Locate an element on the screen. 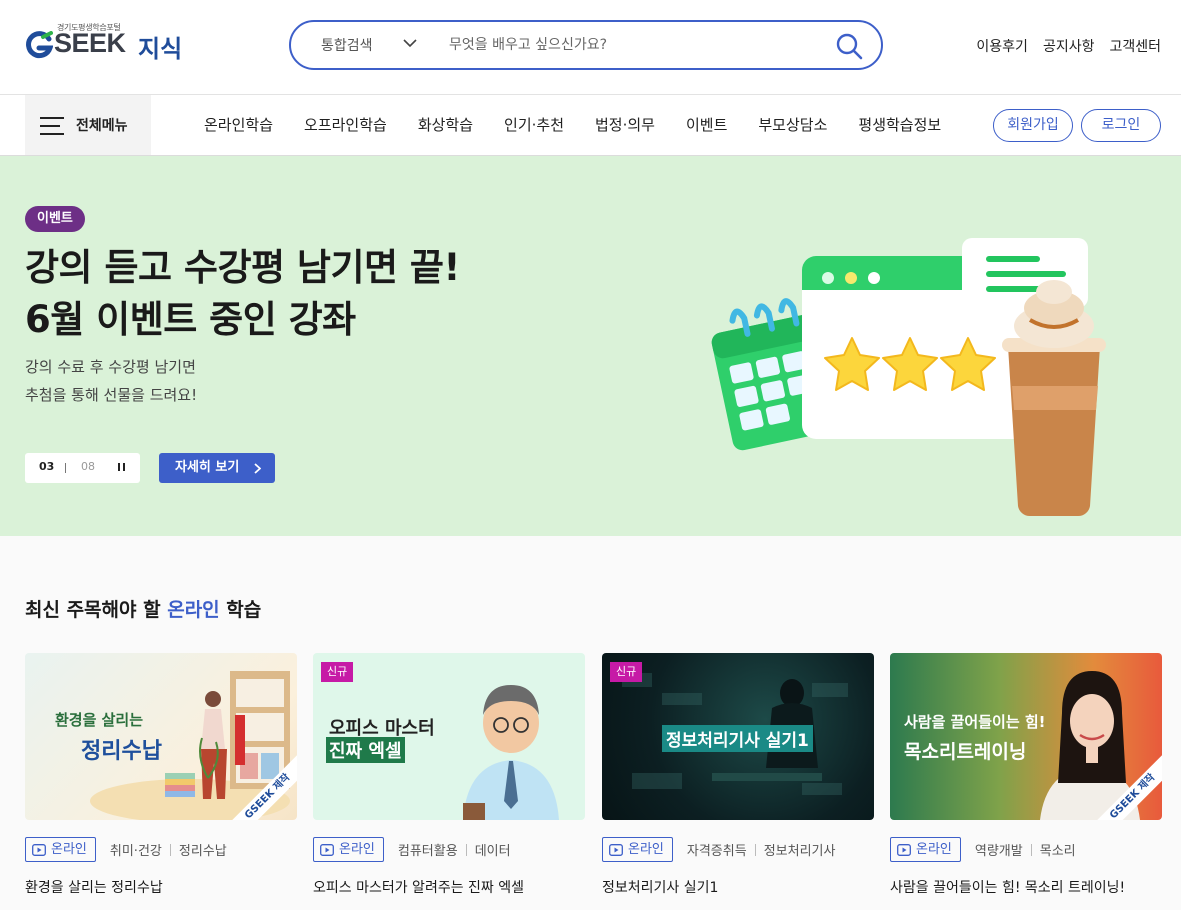 The width and height of the screenshot is (1181, 910). more-details-button: 자세히 보기 is located at coordinates (217, 468).